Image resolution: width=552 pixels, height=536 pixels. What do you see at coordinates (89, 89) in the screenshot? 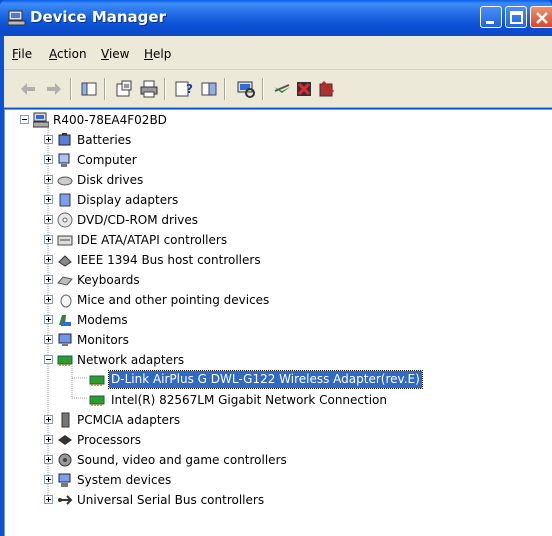
I see `console-tree-icon` at bounding box center [89, 89].